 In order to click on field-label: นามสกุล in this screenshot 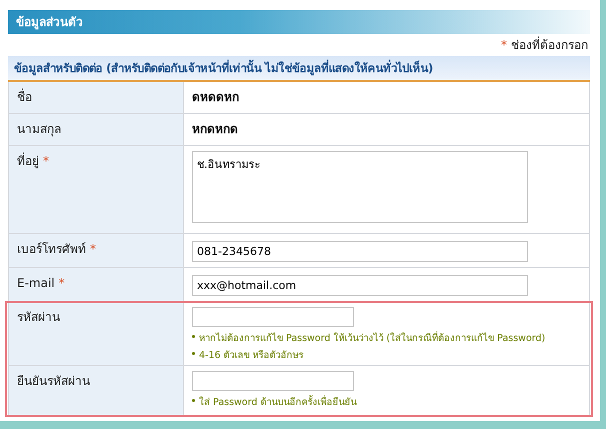, I will do `click(39, 129)`.